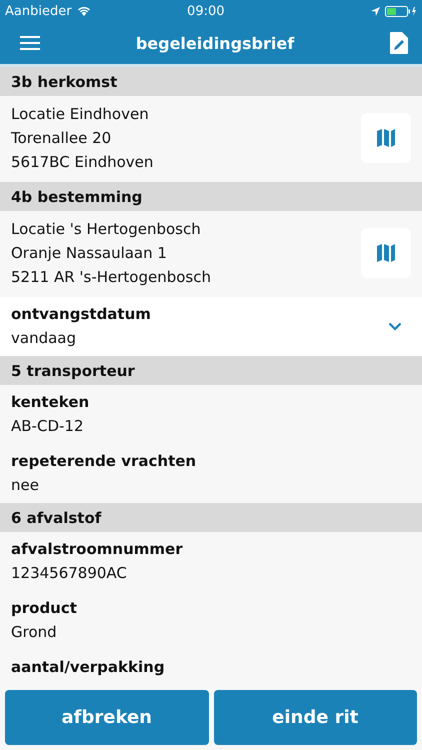  Describe the element at coordinates (399, 43) in the screenshot. I see `edit-document-icon` at that location.